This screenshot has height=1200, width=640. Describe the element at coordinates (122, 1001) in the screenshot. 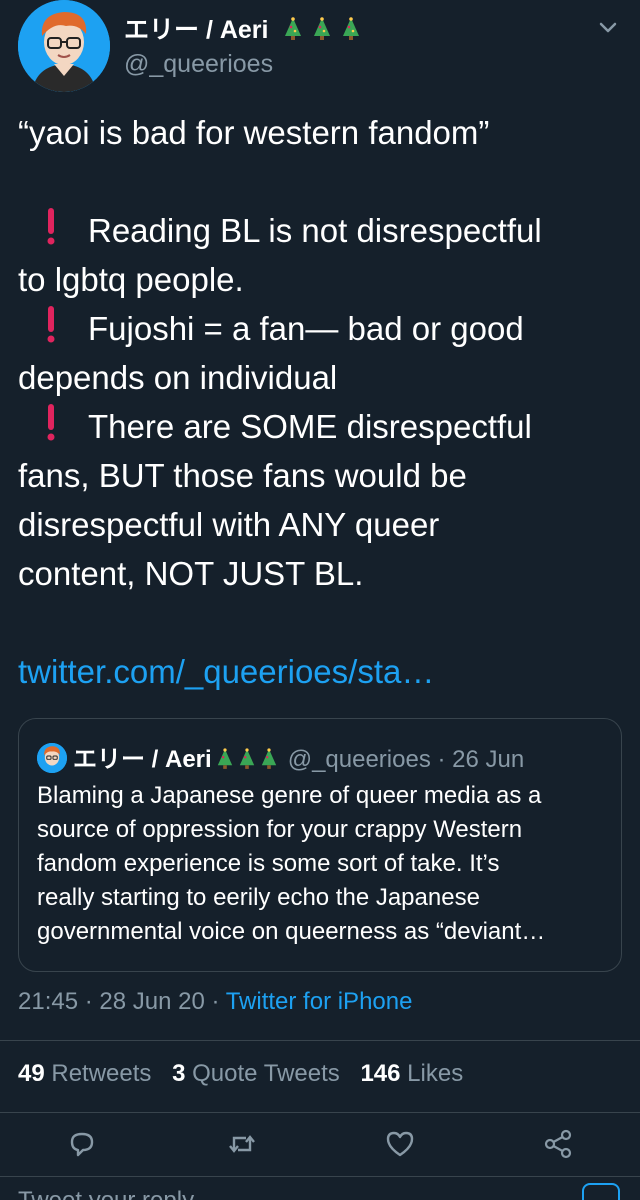

I see `tweet-timestamp: 21:45 · 28 Jun 20 ·` at that location.